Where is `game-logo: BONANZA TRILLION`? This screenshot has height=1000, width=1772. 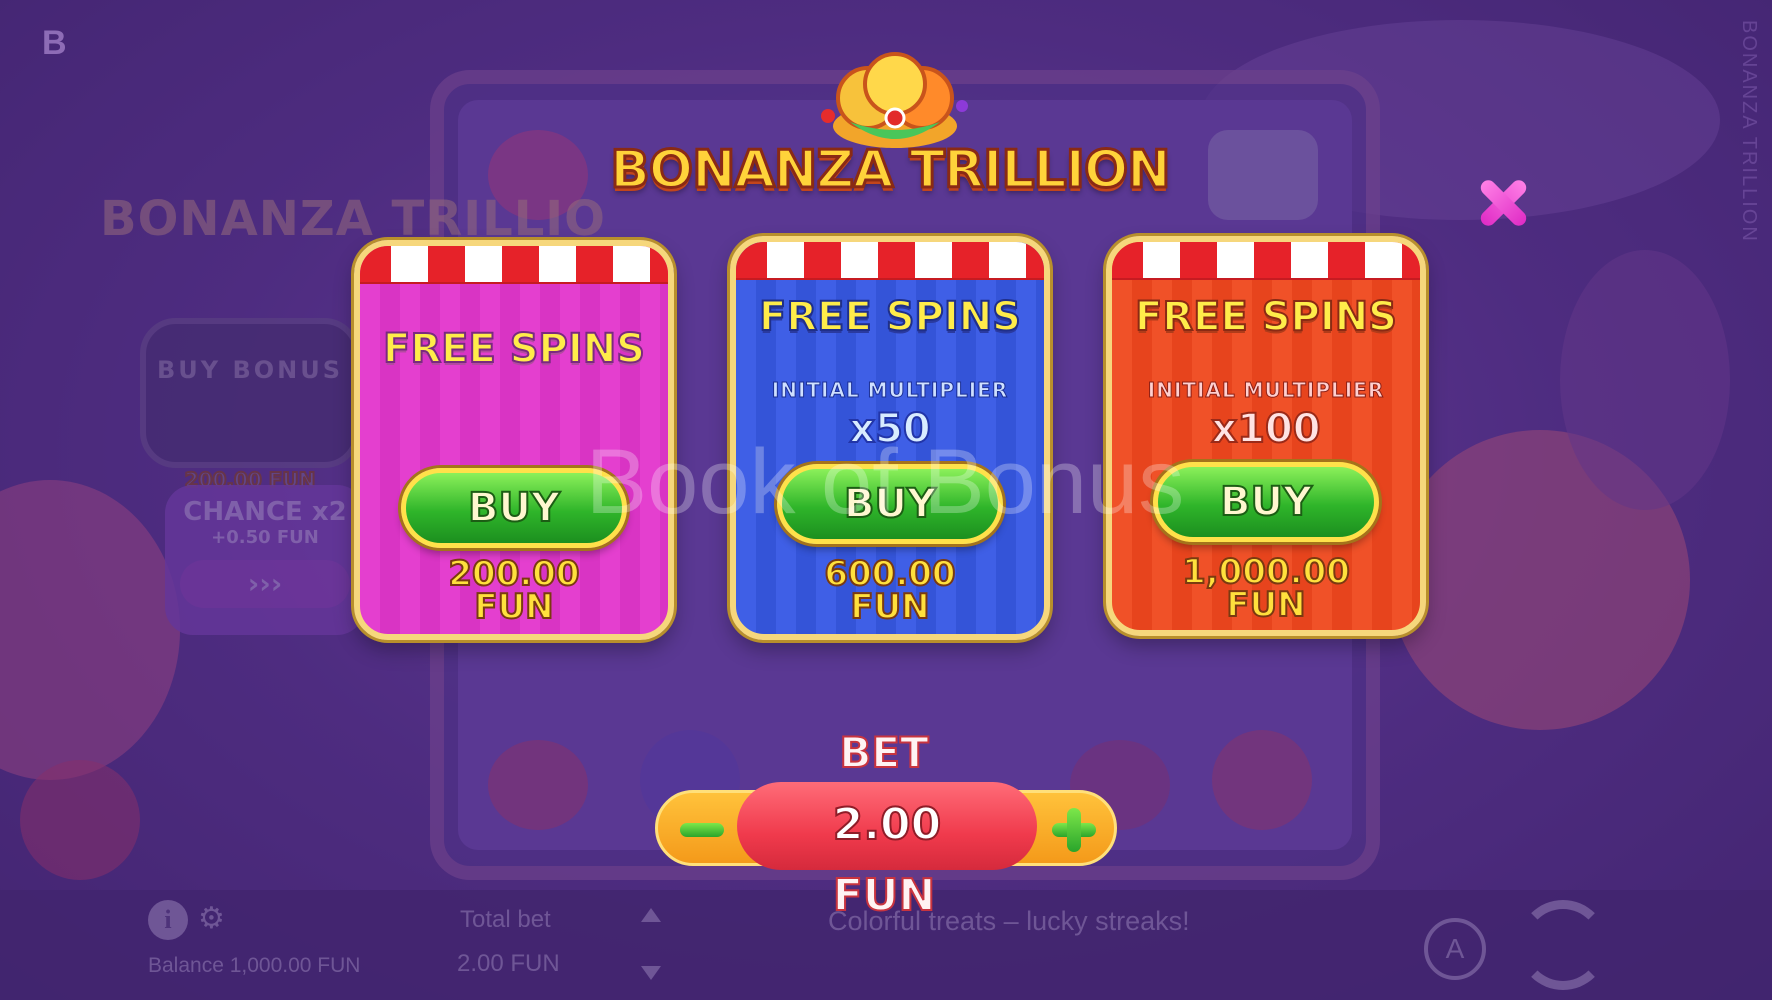
game-logo: BONANZA TRILLION is located at coordinates (890, 122).